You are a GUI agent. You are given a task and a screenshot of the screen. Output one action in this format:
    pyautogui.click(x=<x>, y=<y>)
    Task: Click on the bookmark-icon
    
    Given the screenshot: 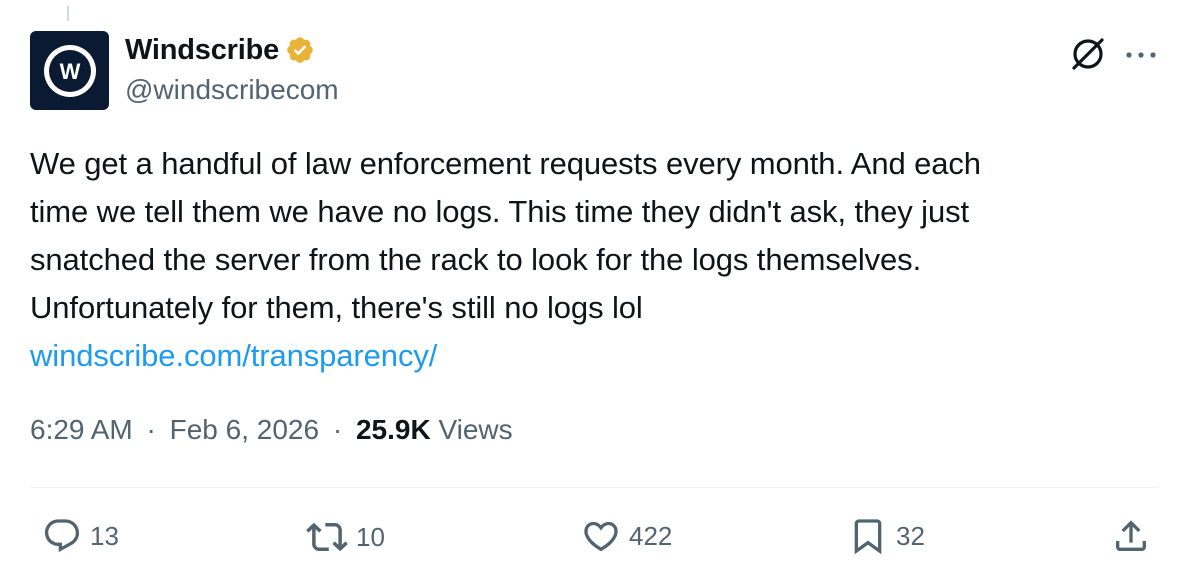 What is the action you would take?
    pyautogui.click(x=868, y=537)
    